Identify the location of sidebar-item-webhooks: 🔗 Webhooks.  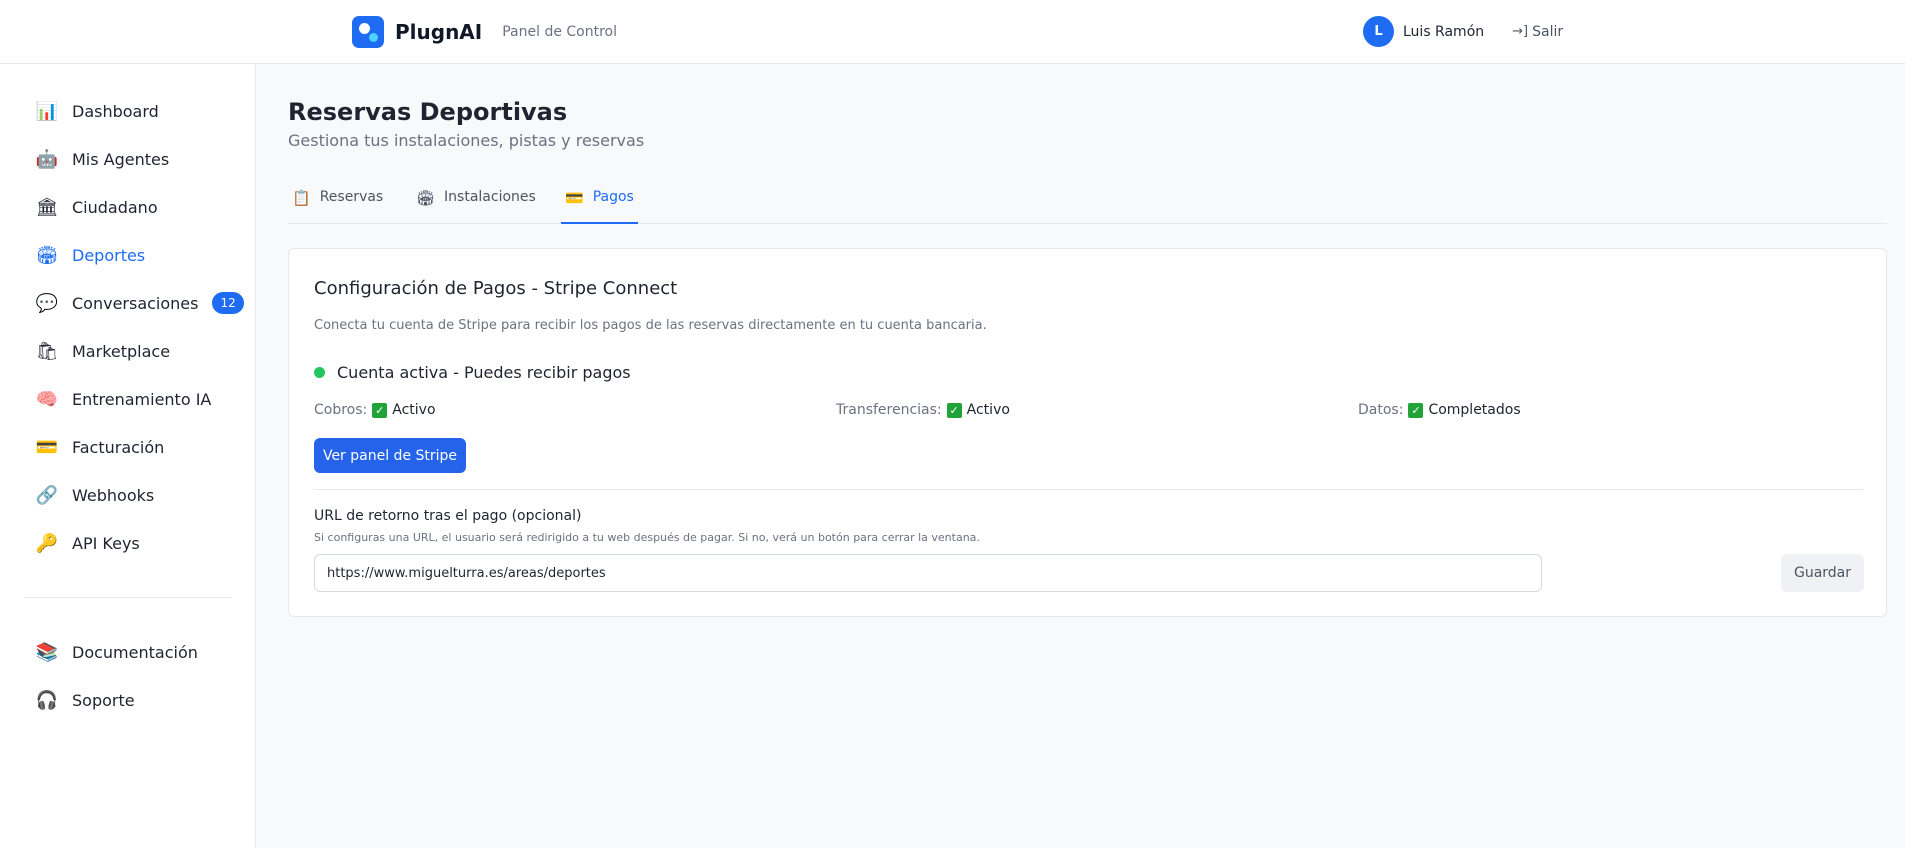
(95, 495).